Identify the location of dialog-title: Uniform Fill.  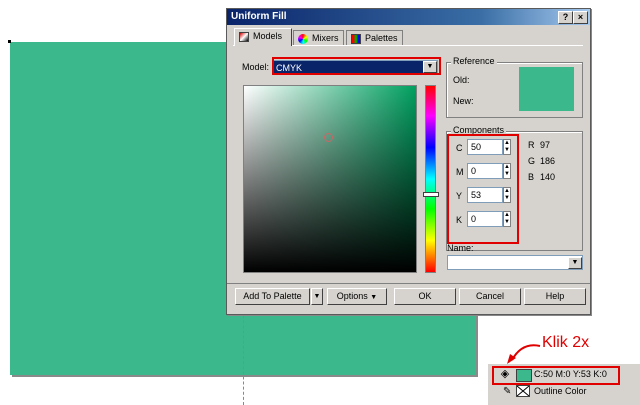
(259, 16).